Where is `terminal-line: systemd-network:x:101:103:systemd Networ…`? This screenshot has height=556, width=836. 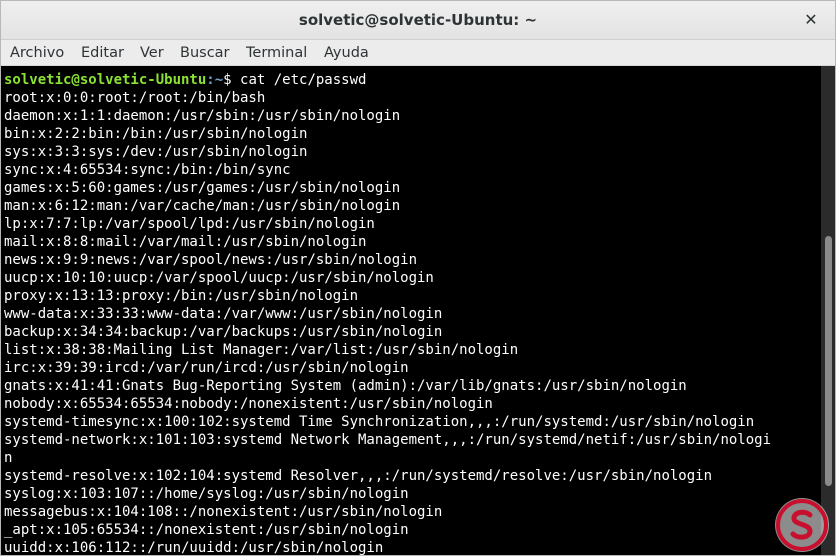
terminal-line: systemd-network:x:101:103:systemd Networ… is located at coordinates (388, 440).